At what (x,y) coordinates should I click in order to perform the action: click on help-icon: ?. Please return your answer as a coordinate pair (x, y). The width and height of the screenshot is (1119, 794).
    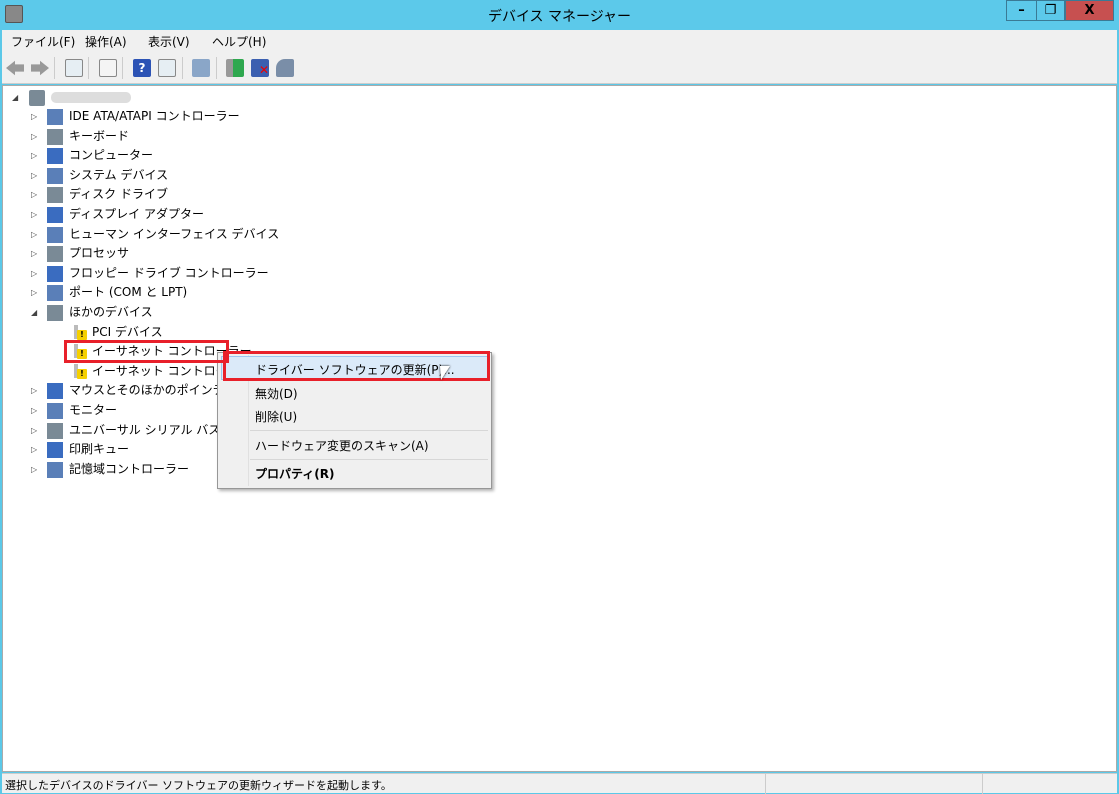
    Looking at the image, I should click on (142, 68).